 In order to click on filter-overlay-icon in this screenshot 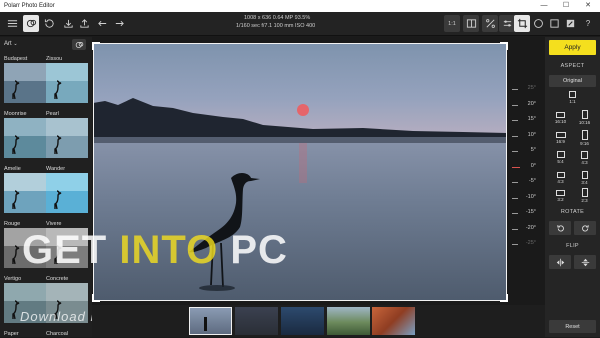, I will do `click(79, 44)`.